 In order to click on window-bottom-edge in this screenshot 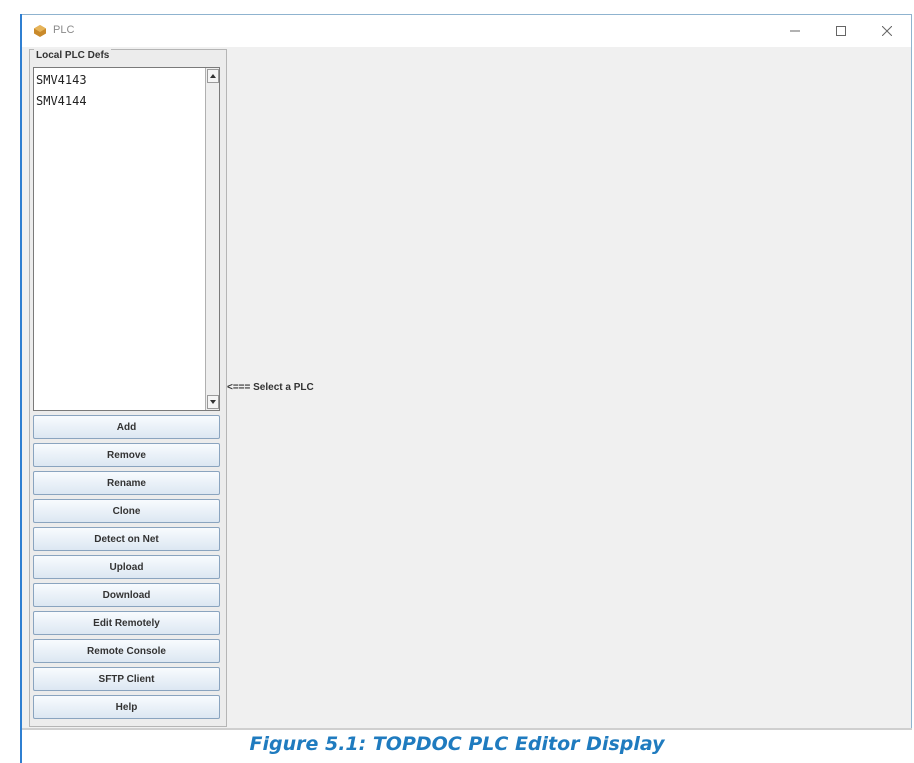, I will do `click(467, 729)`.